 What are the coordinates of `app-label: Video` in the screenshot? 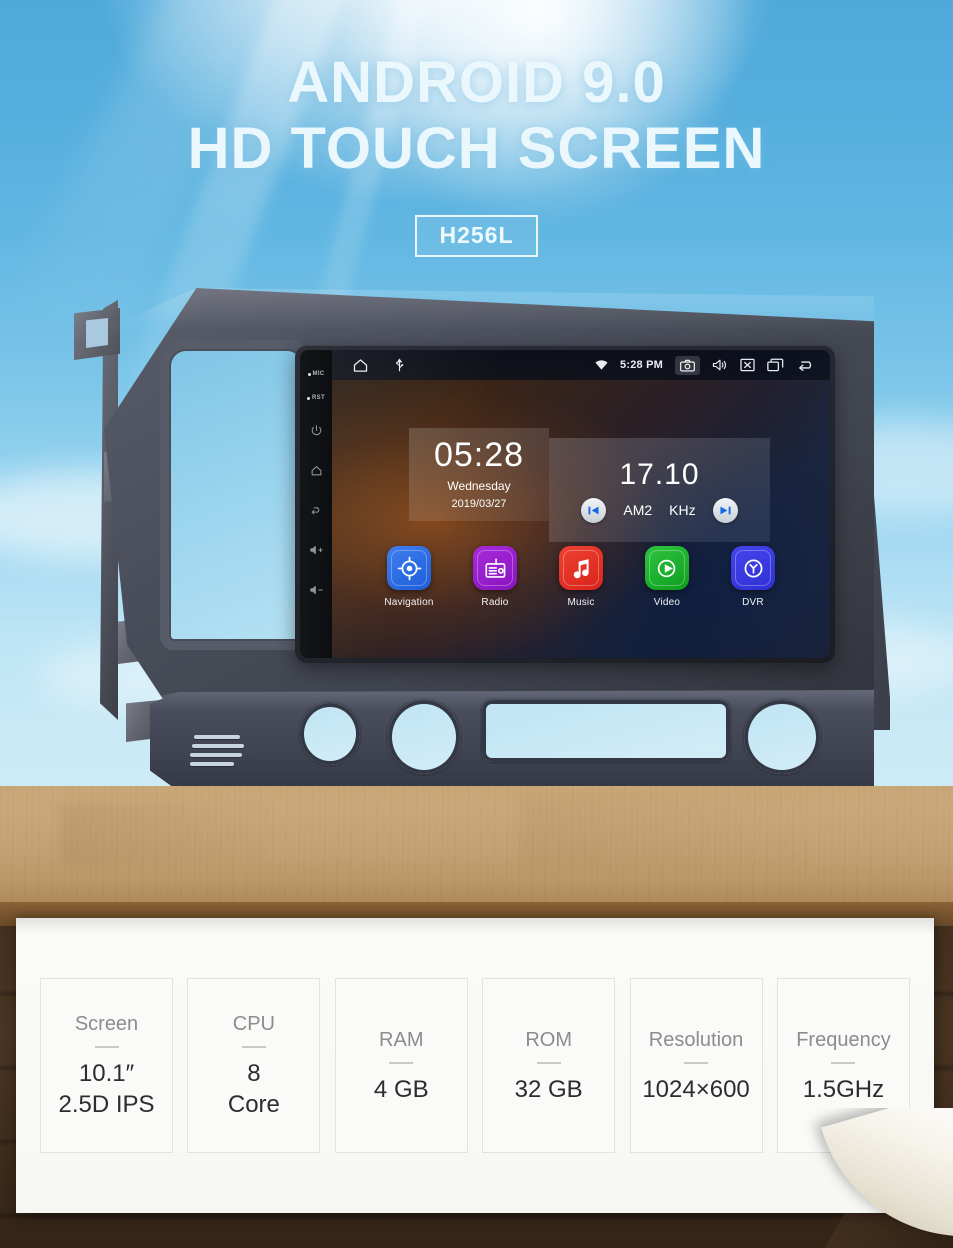 It's located at (667, 602).